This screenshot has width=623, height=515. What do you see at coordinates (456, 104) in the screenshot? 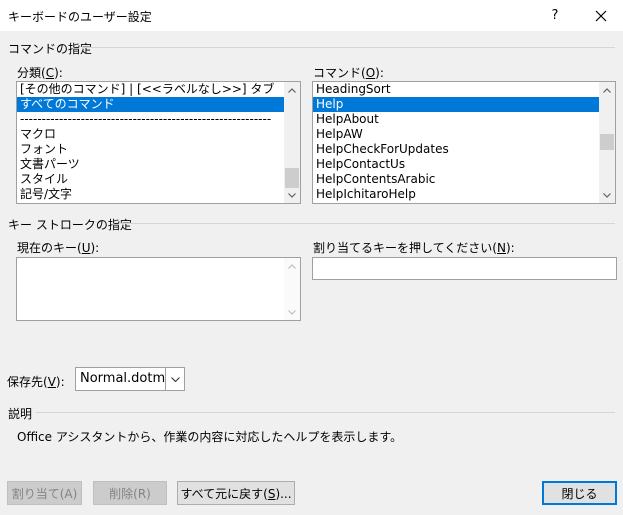
I see `list-item: Help` at bounding box center [456, 104].